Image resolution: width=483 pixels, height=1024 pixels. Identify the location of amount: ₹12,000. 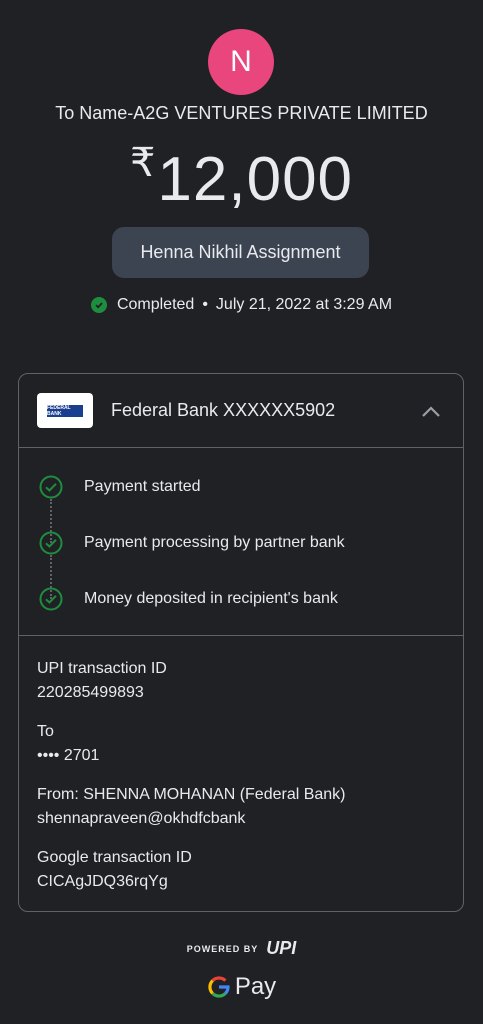
(241, 177).